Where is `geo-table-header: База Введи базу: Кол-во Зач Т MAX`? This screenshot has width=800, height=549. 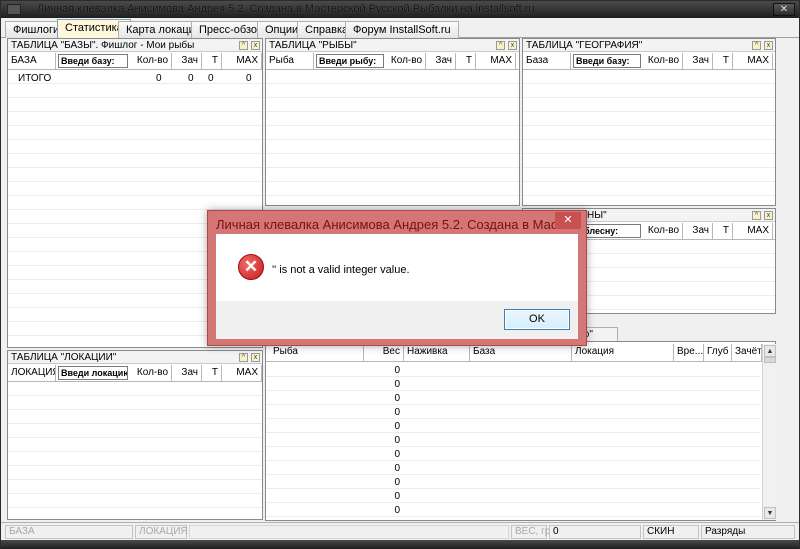 geo-table-header: База Введи базу: Кол-во Зач Т MAX is located at coordinates (649, 61).